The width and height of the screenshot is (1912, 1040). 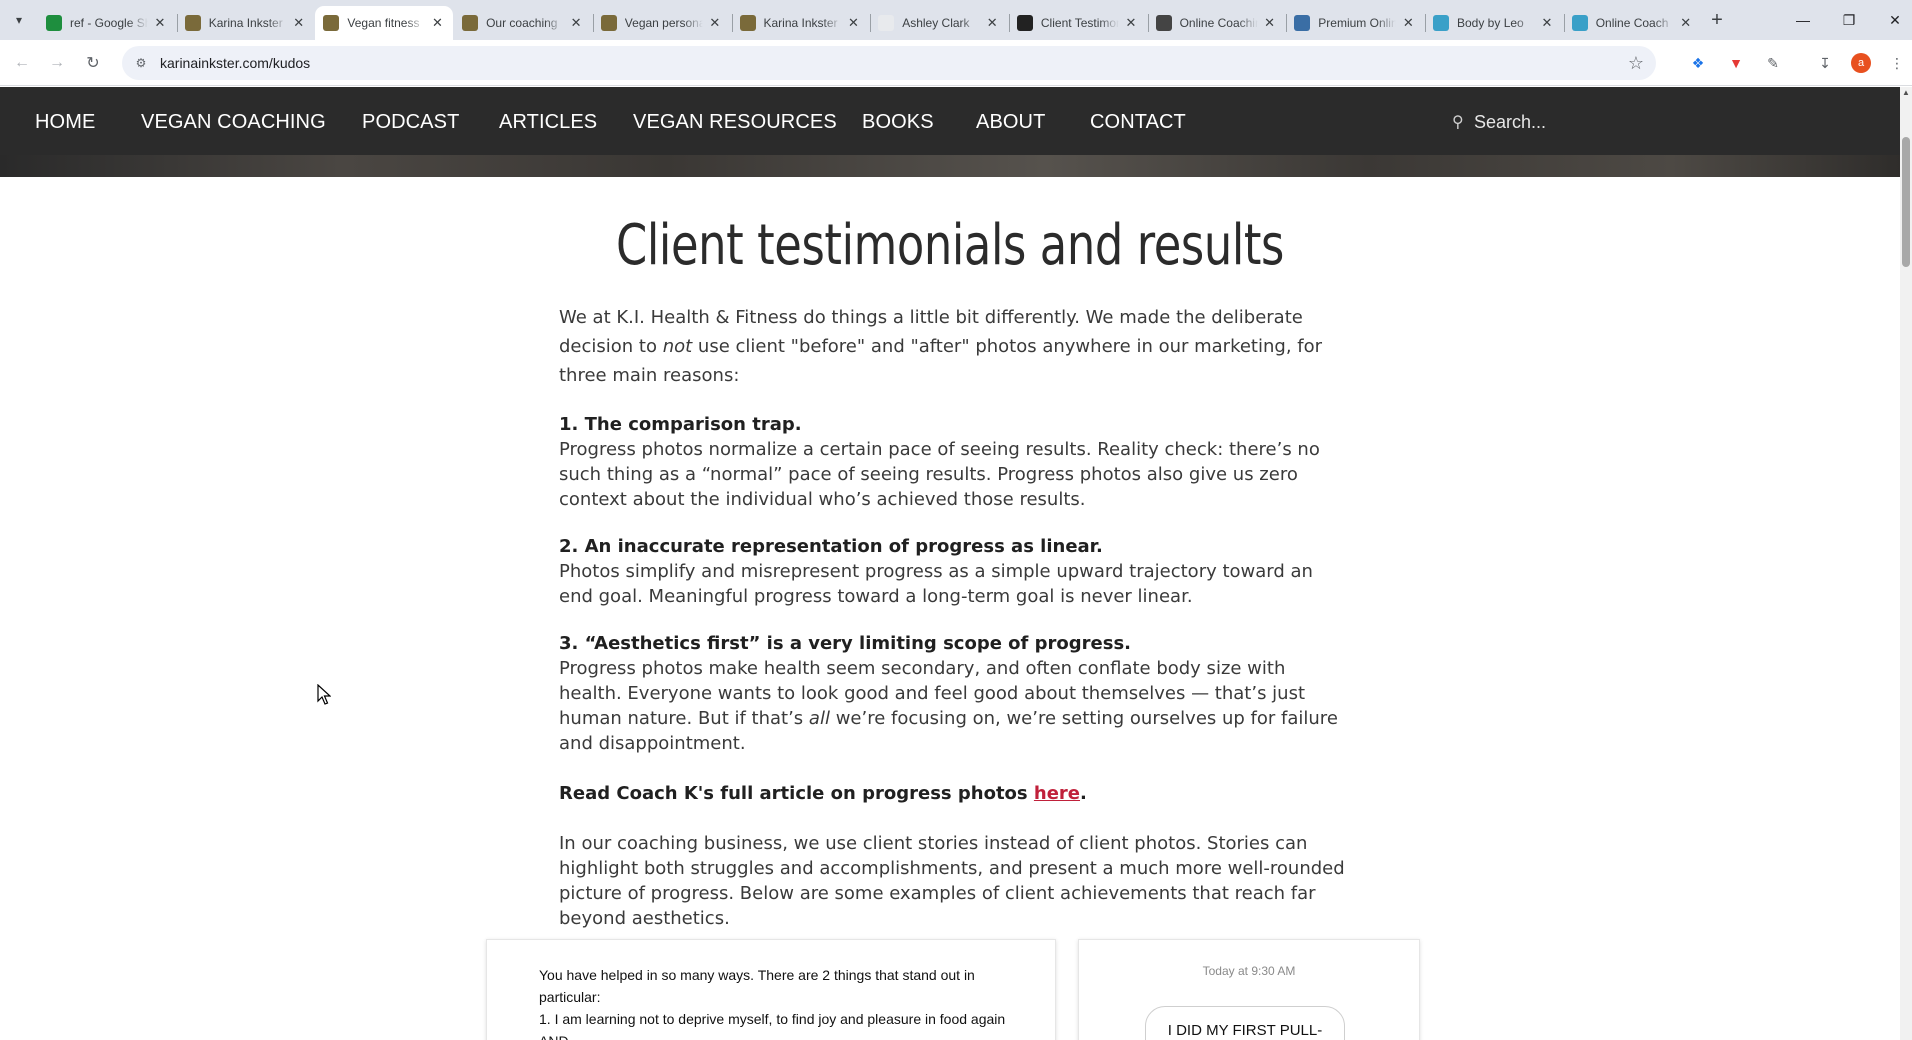 I want to click on address-bar: ⚙ karinainkster.com/kudos ☆, so click(x=889, y=63).